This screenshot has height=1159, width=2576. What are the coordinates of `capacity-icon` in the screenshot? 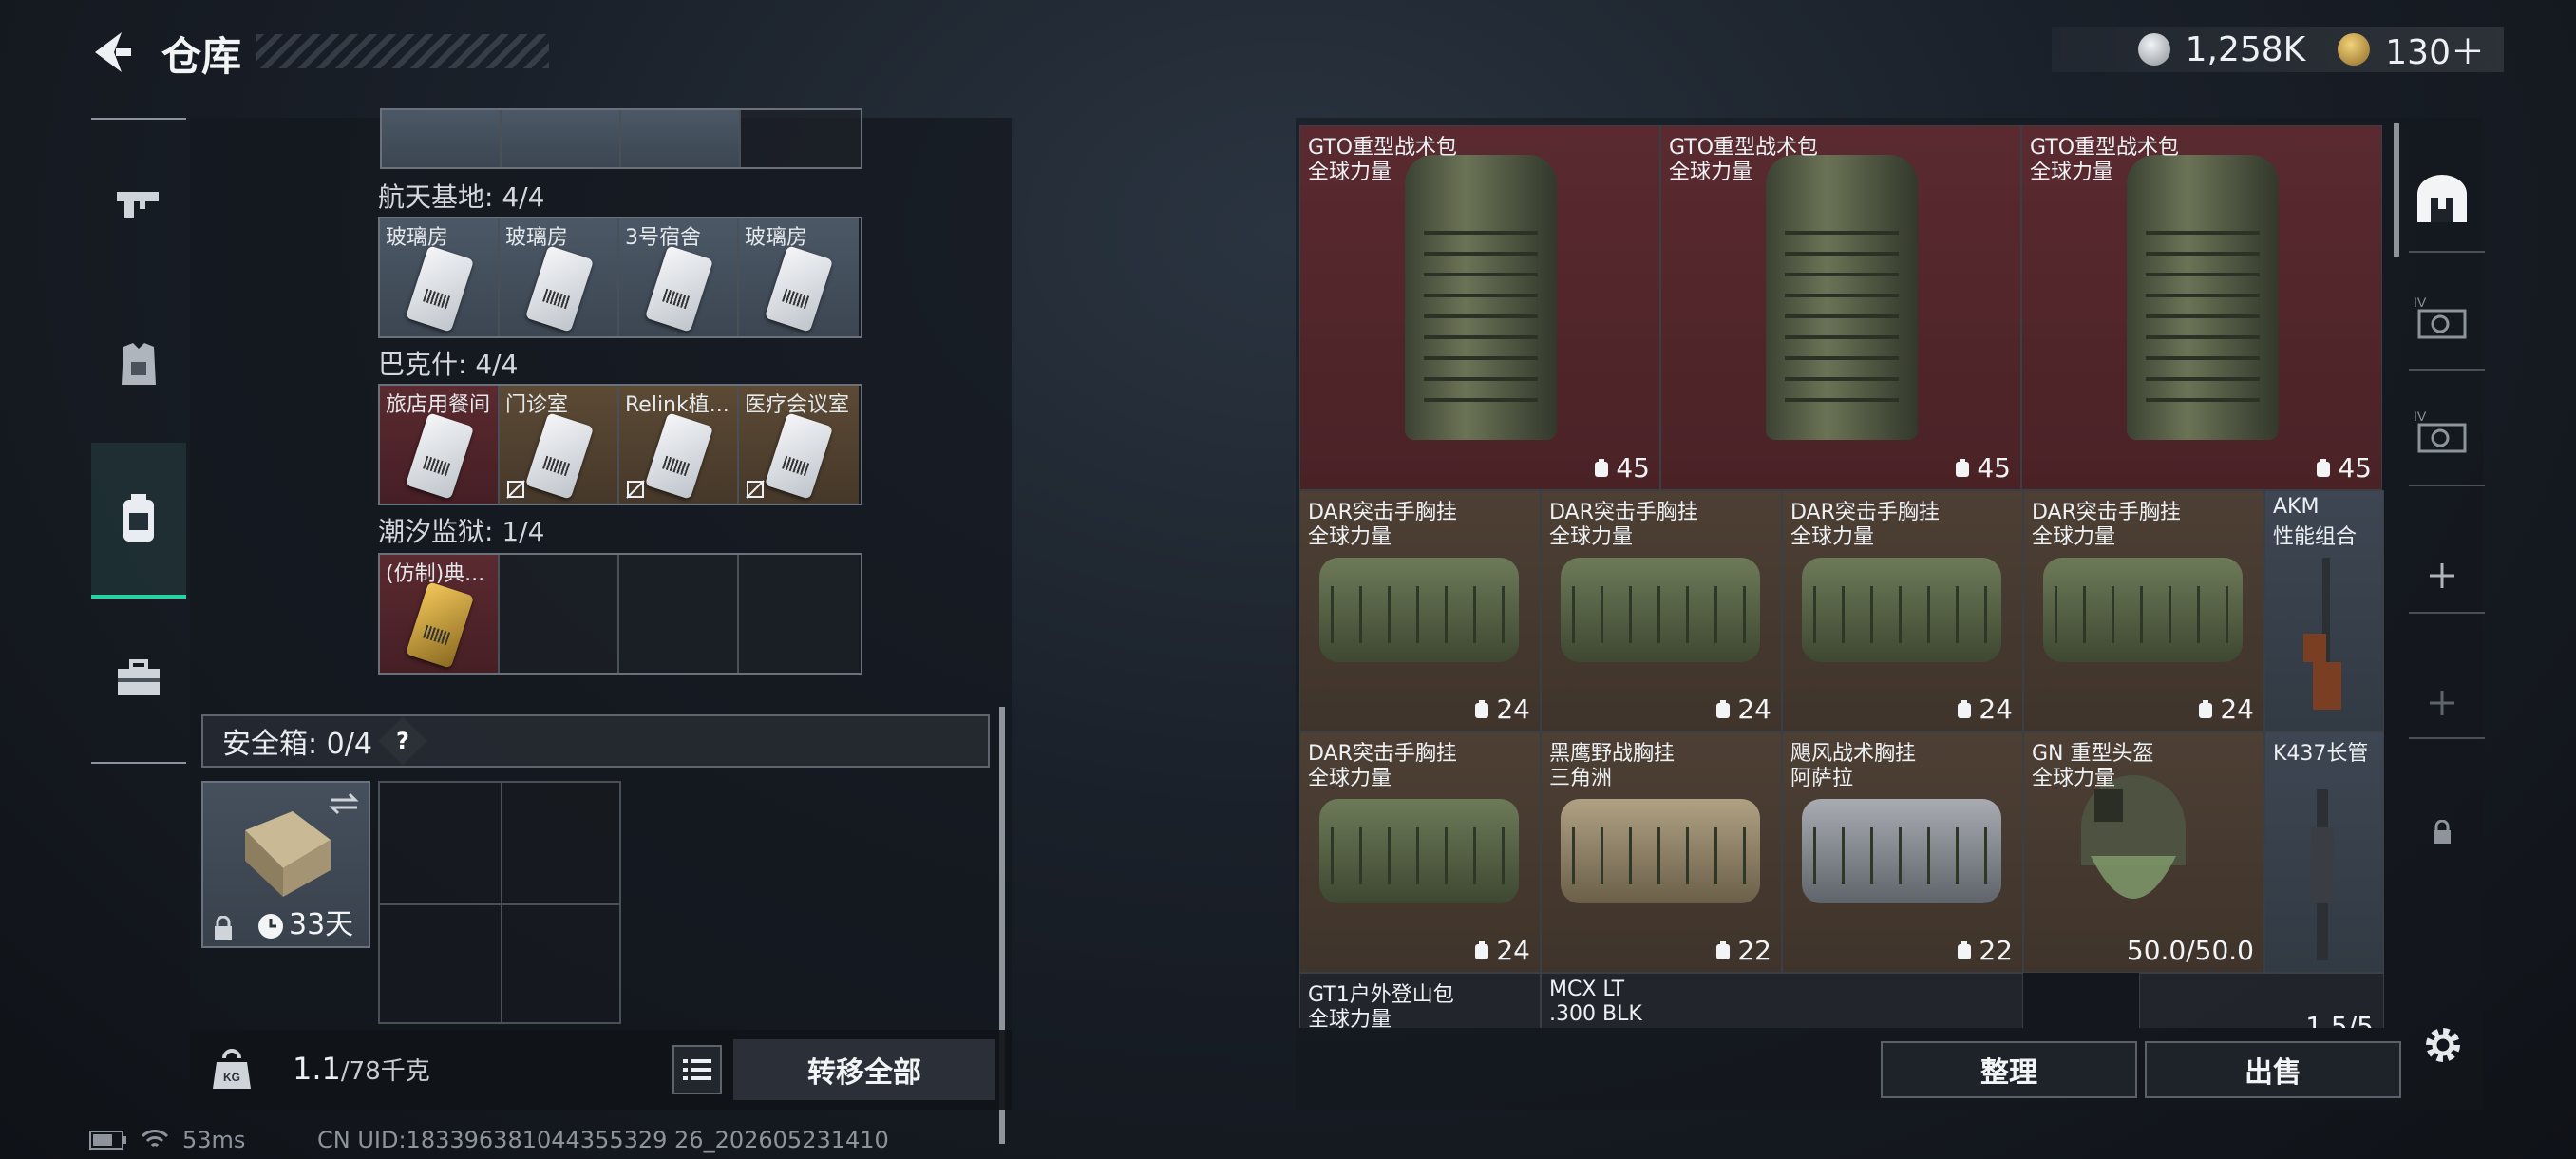 It's located at (1963, 467).